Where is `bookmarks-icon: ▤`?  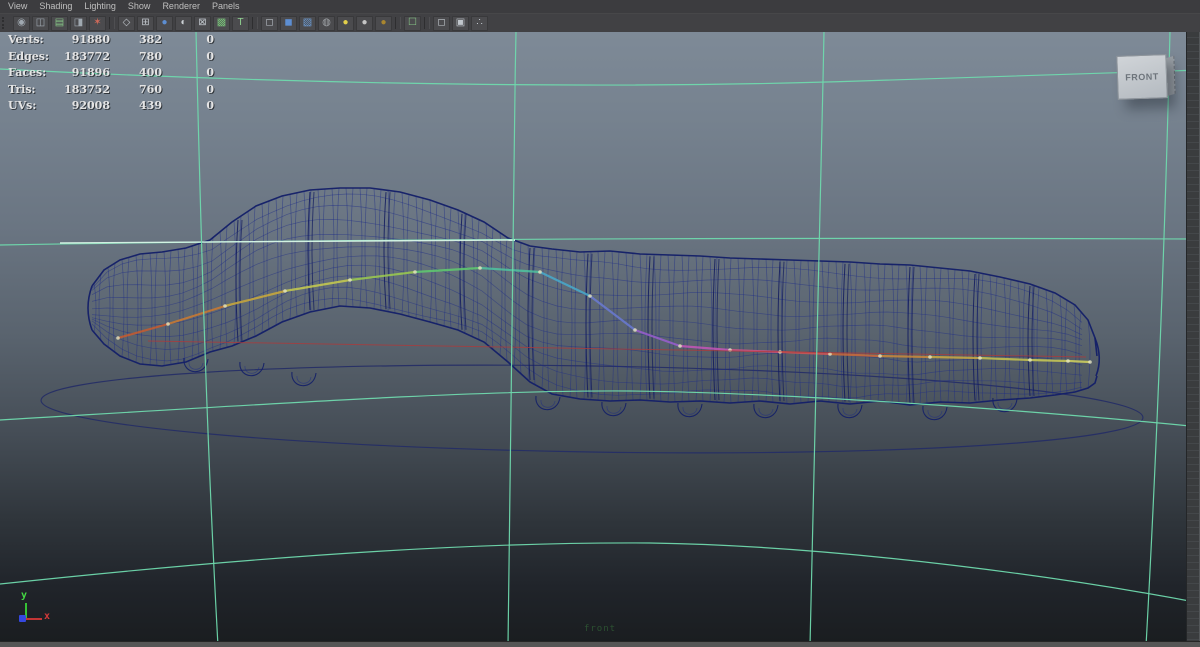
bookmarks-icon: ▤ is located at coordinates (59, 23).